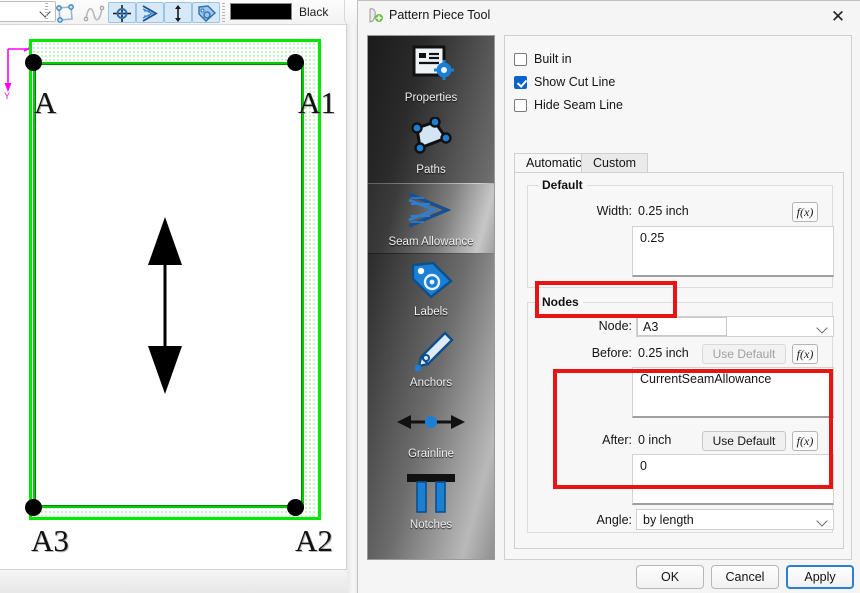 Image resolution: width=860 pixels, height=593 pixels. I want to click on after-row: After: 0 inch Use Default f(x), so click(681, 441).